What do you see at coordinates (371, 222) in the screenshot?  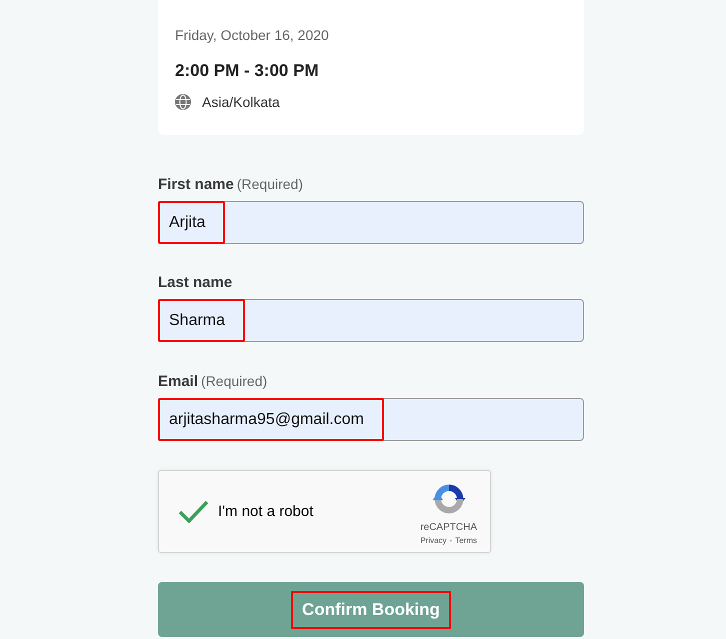 I see `input-field: Arjita` at bounding box center [371, 222].